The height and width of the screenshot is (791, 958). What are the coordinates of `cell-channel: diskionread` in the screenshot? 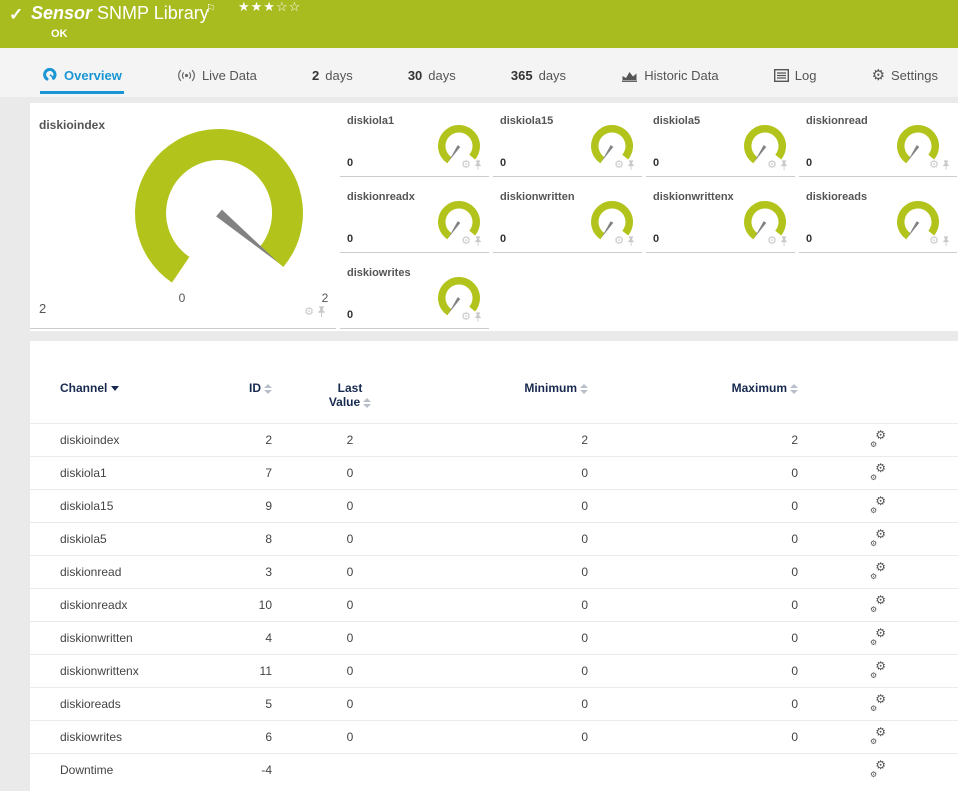 It's located at (120, 572).